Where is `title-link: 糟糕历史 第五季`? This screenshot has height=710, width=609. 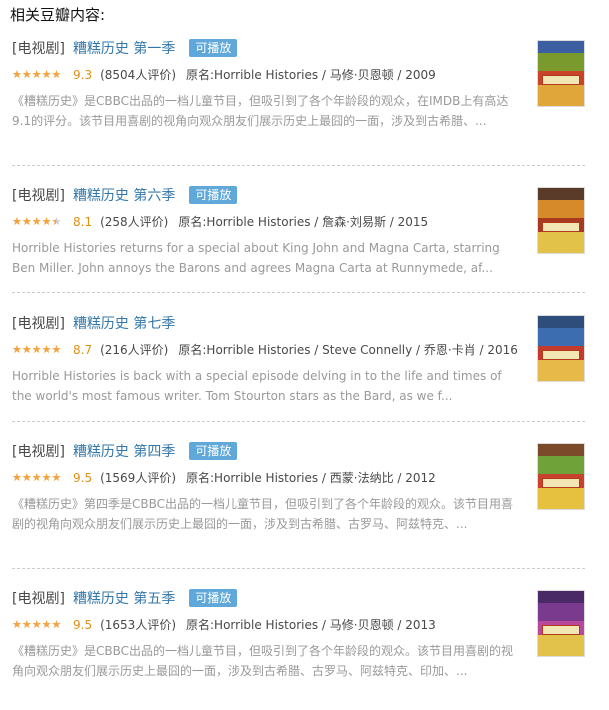
title-link: 糟糕历史 第五季 is located at coordinates (124, 599).